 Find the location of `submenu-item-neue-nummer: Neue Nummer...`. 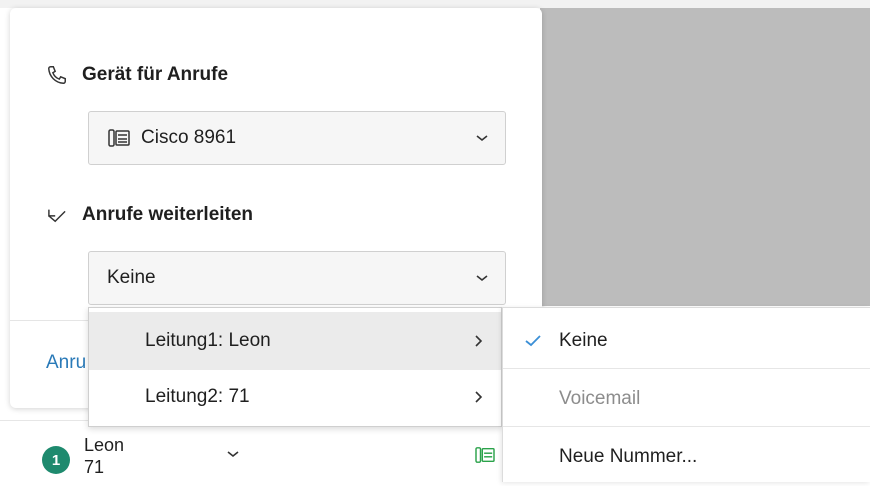

submenu-item-neue-nummer: Neue Nummer... is located at coordinates (686, 457).